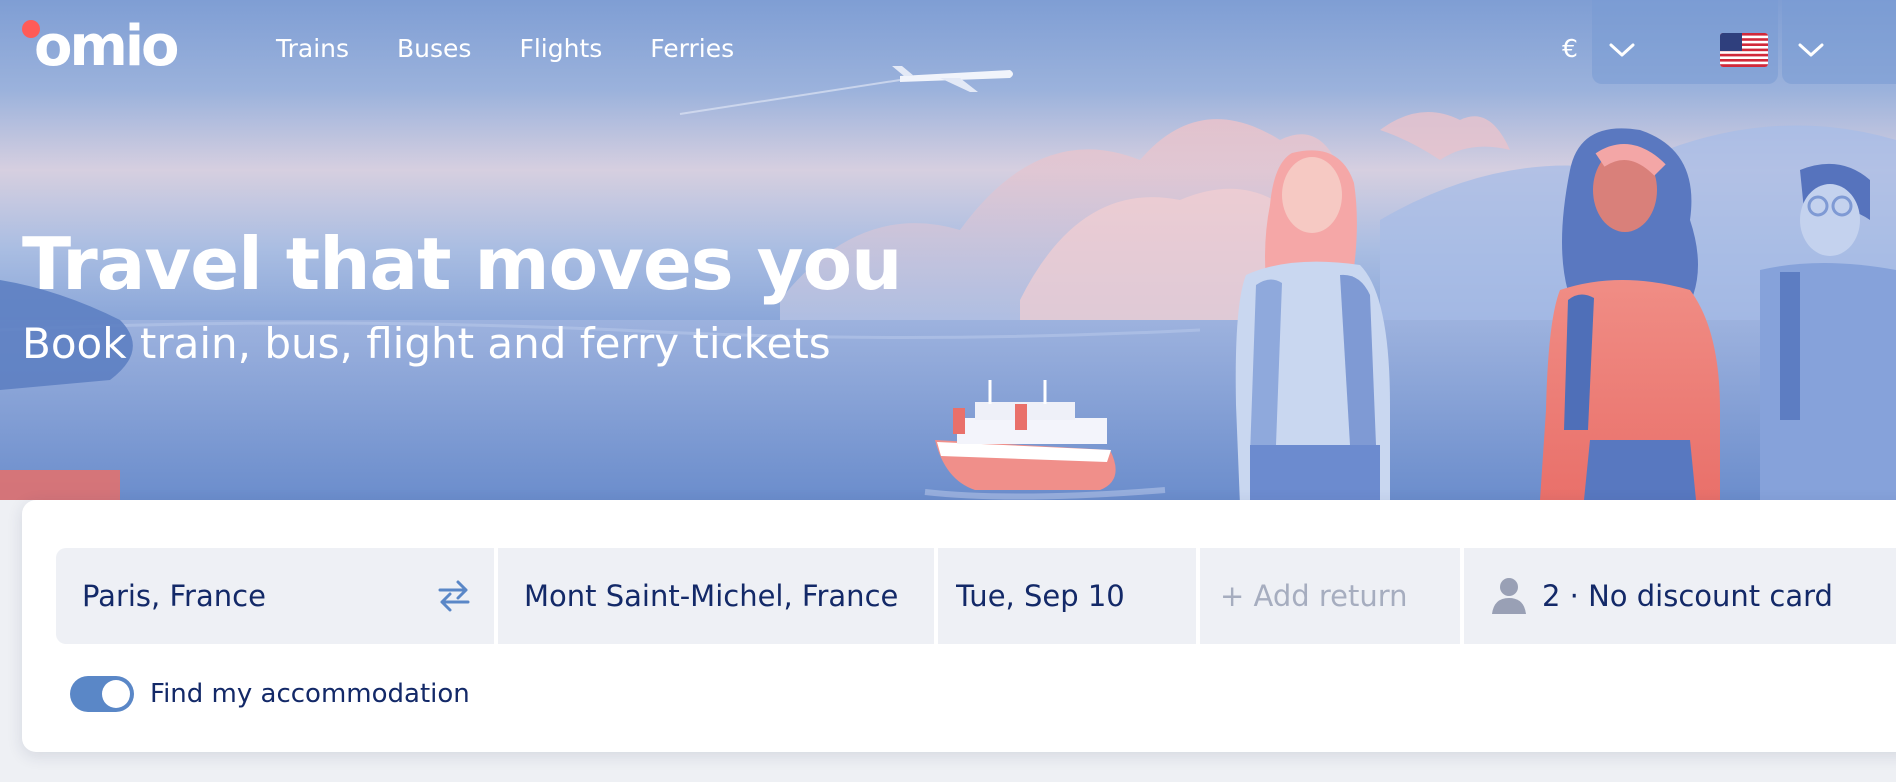 This screenshot has width=1896, height=782. Describe the element at coordinates (462, 264) in the screenshot. I see `hero-title: Travel that moves you` at that location.